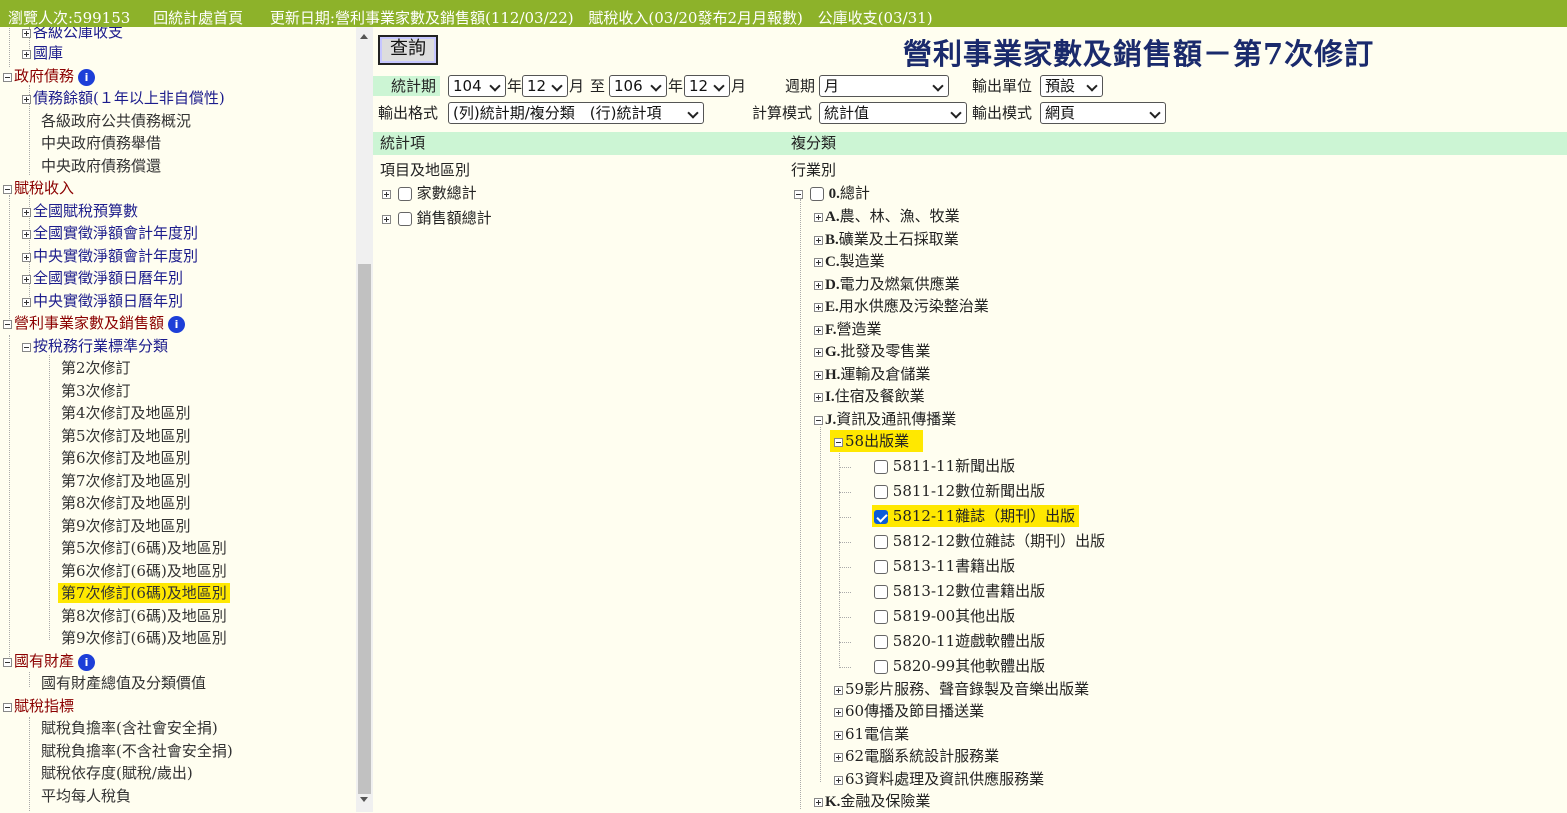 The height and width of the screenshot is (813, 1567). Describe the element at coordinates (144, 593) in the screenshot. I see `sidebar-item-rev7-6digit-selected: 第7次修訂(6碼)及地區別` at that location.